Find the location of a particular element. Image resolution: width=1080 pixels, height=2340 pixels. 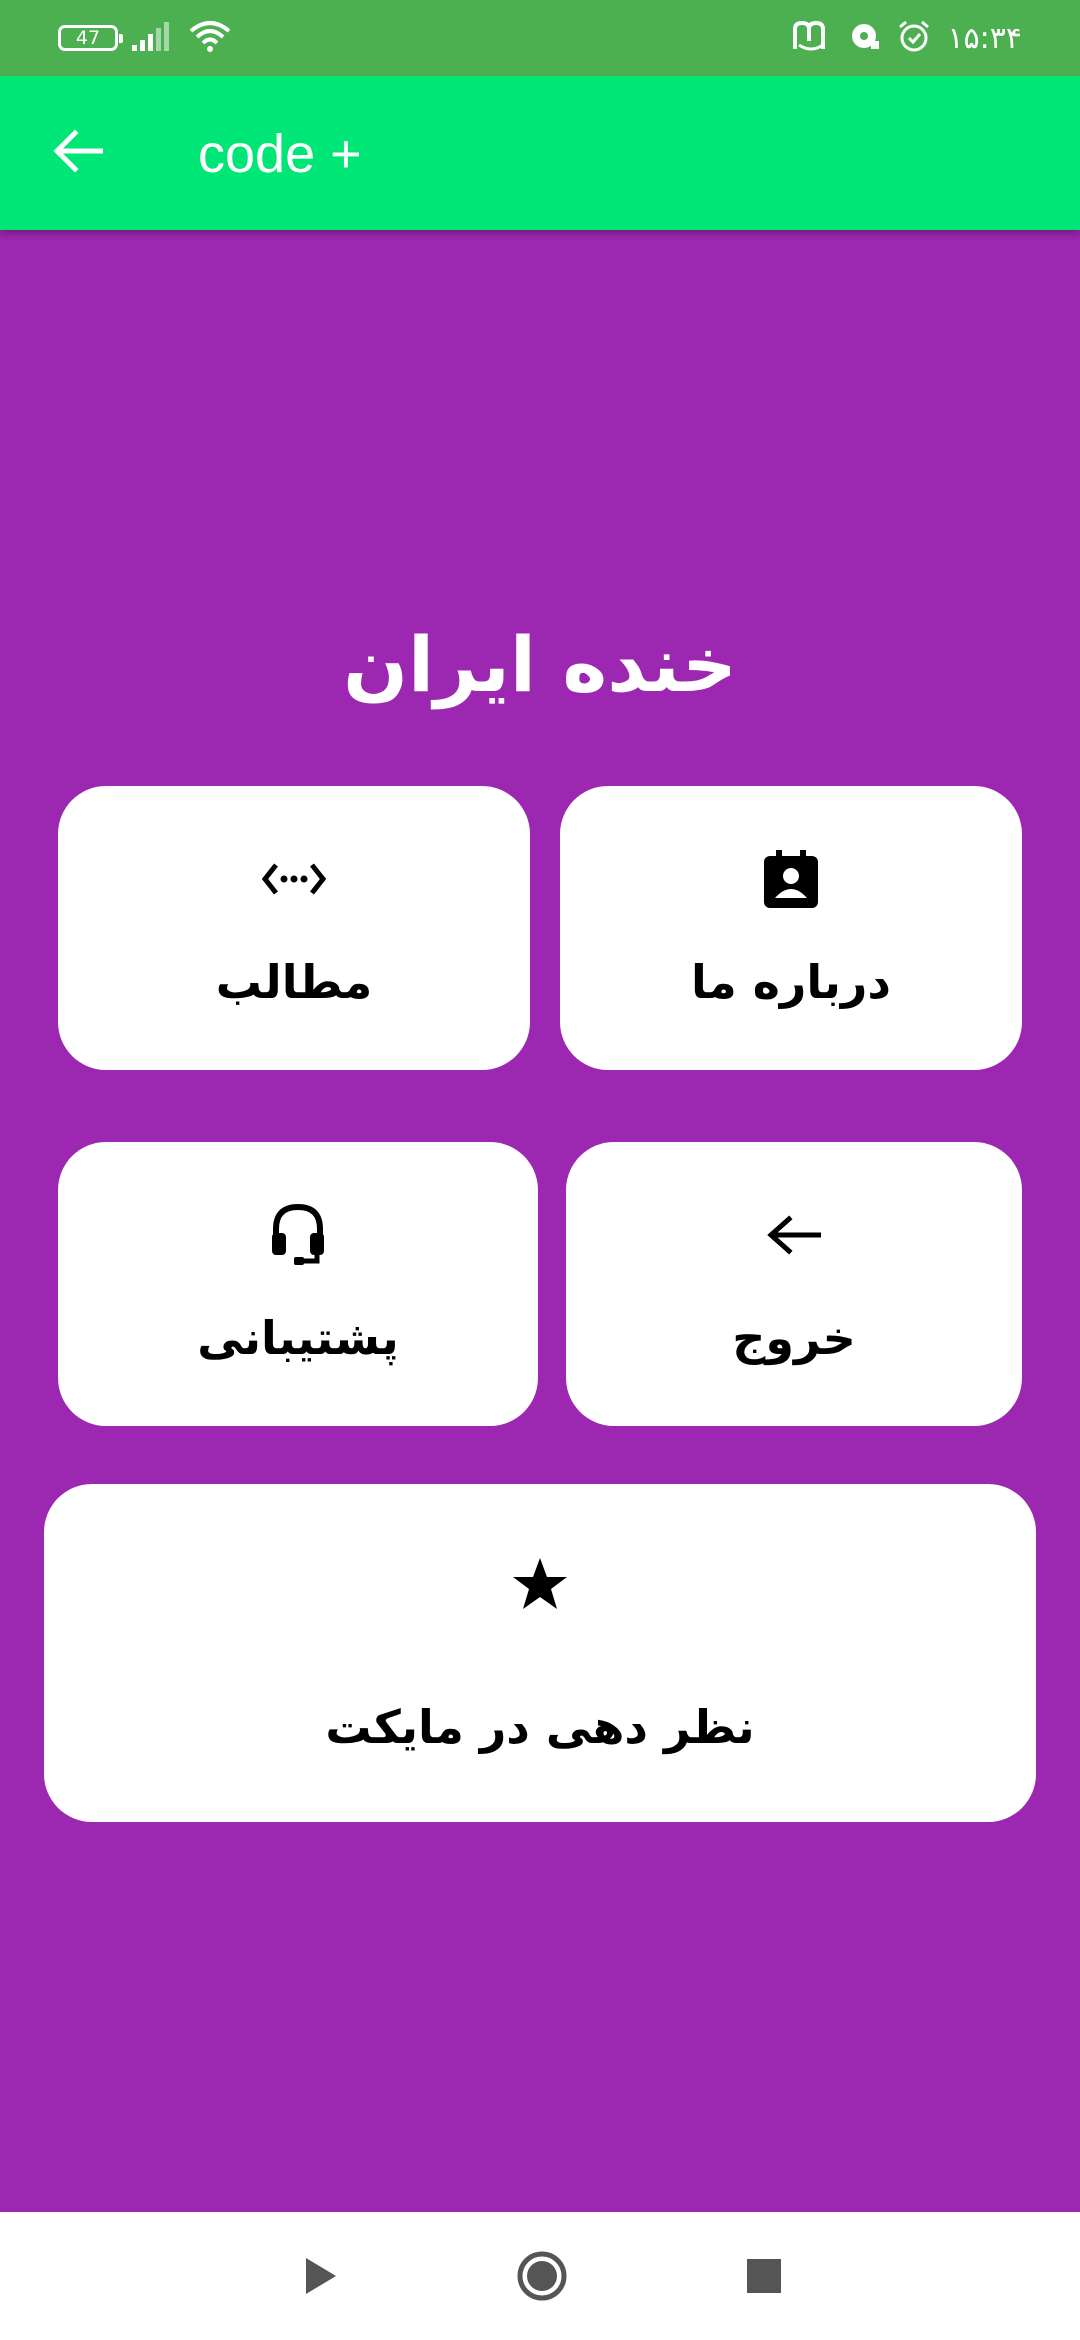

app-m-icon is located at coordinates (811, 38).